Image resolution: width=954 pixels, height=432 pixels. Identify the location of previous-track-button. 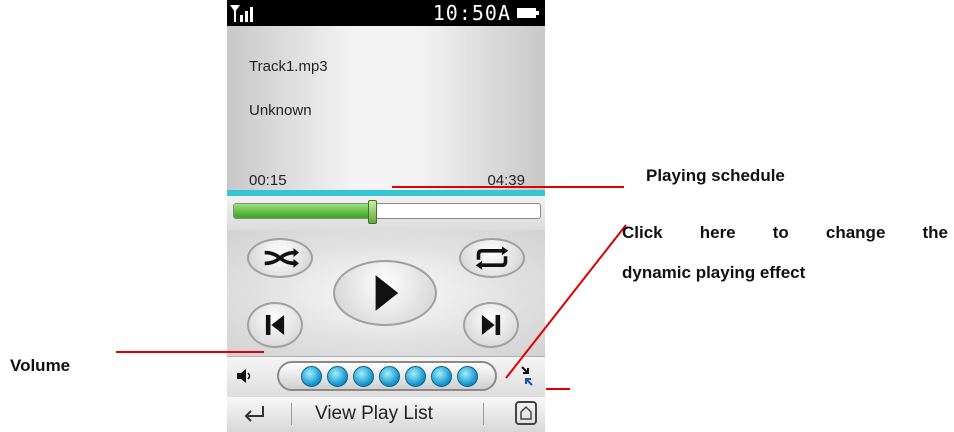
(275, 325).